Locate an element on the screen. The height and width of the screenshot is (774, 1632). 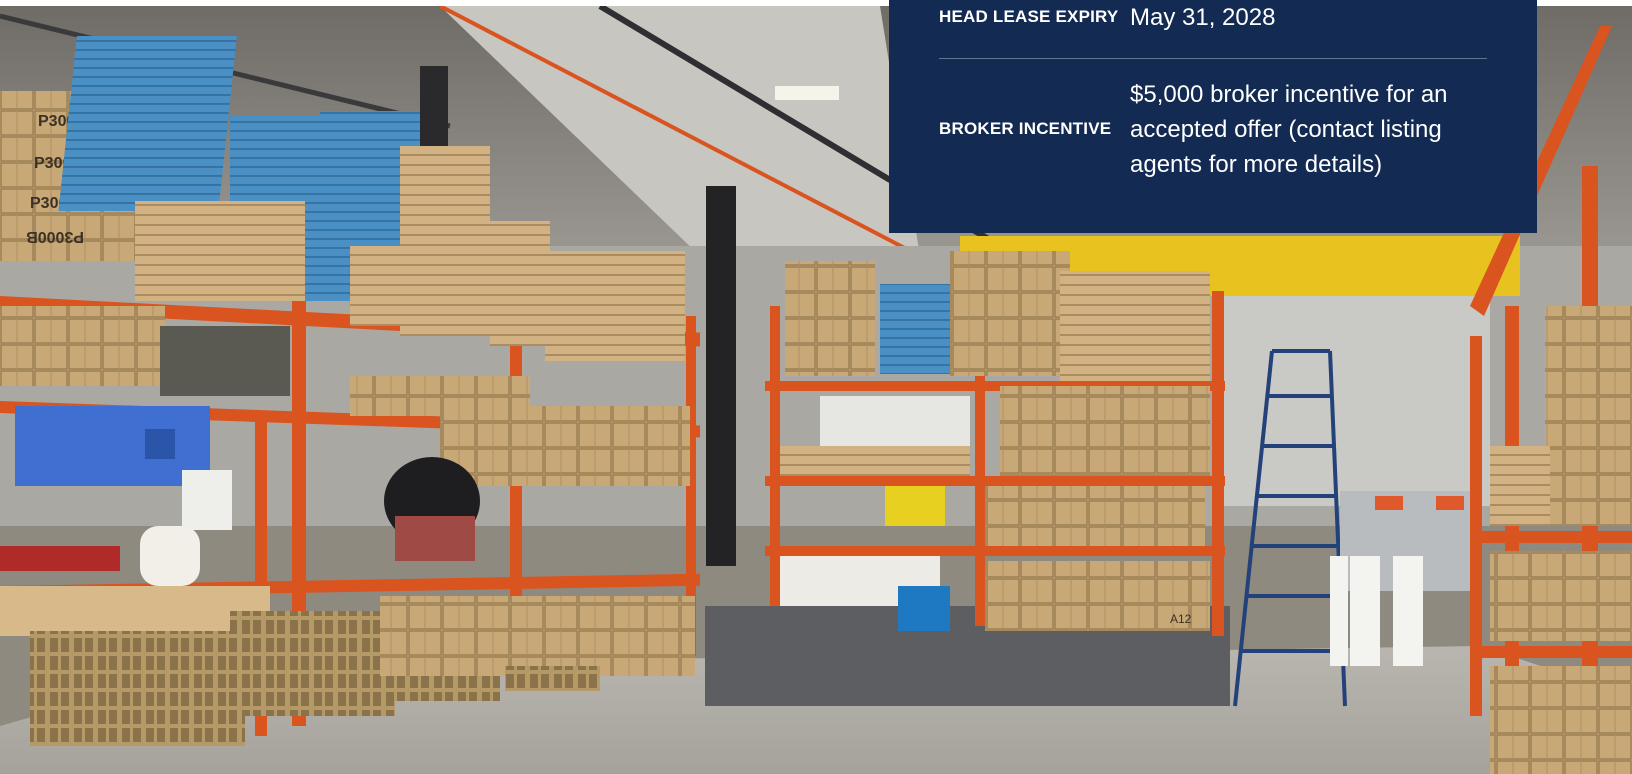
head-lease-expiry-value: May 31, 2028 is located at coordinates (1203, 17).